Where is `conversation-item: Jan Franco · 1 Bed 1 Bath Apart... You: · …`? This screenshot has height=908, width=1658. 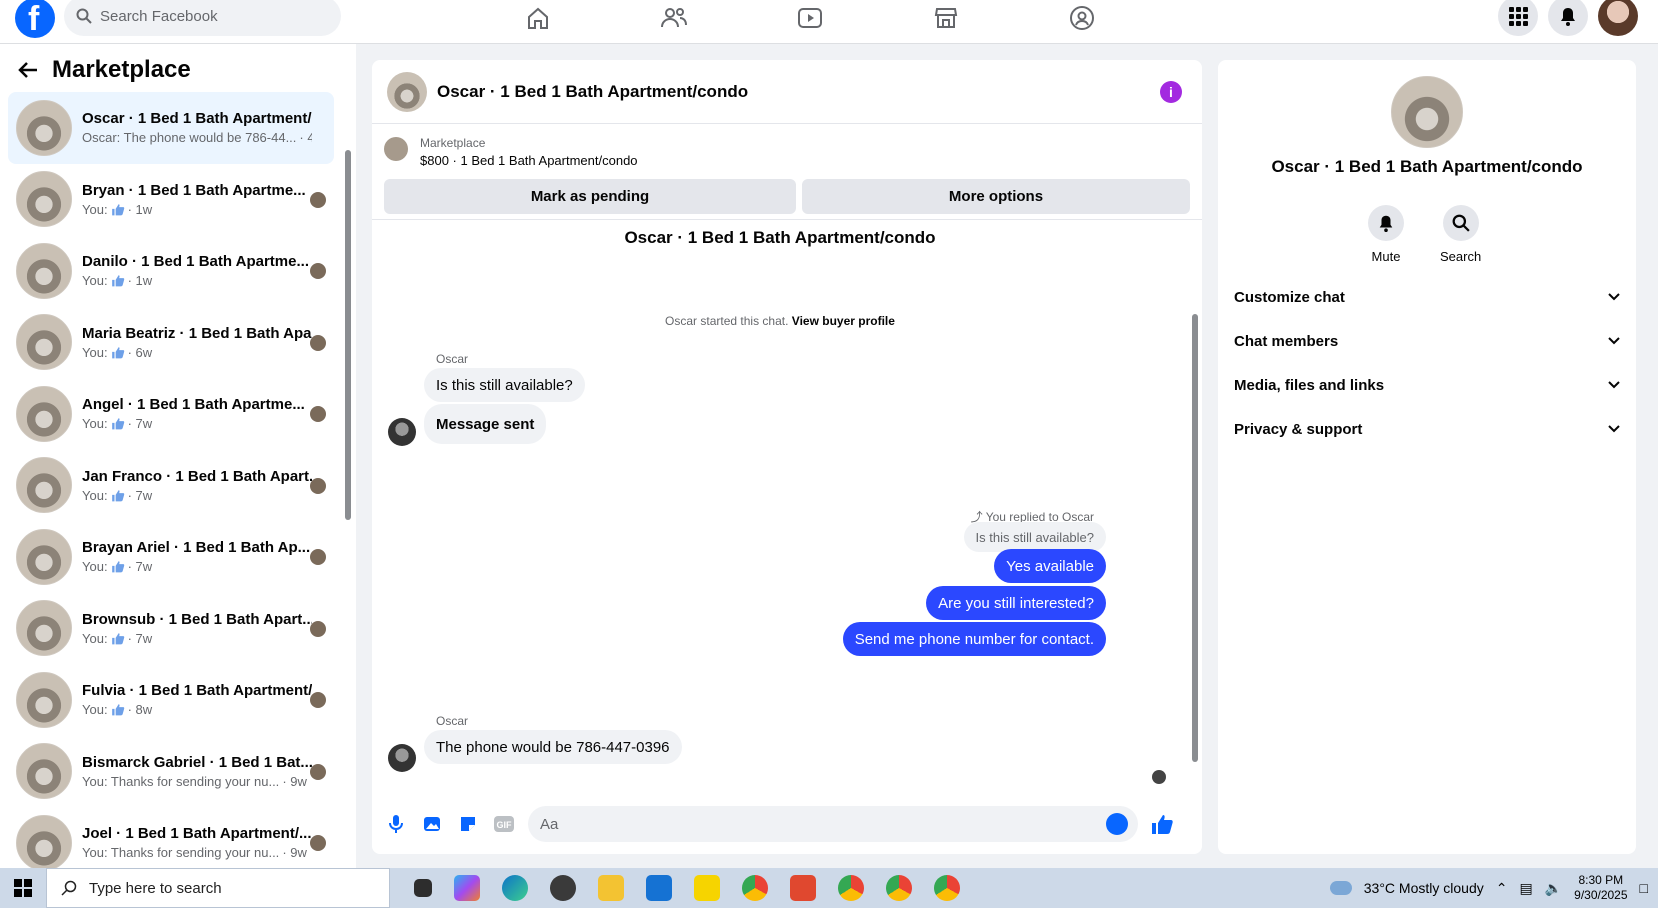
conversation-item: Jan Franco · 1 Bed 1 Bath Apart... You: · … is located at coordinates (171, 486).